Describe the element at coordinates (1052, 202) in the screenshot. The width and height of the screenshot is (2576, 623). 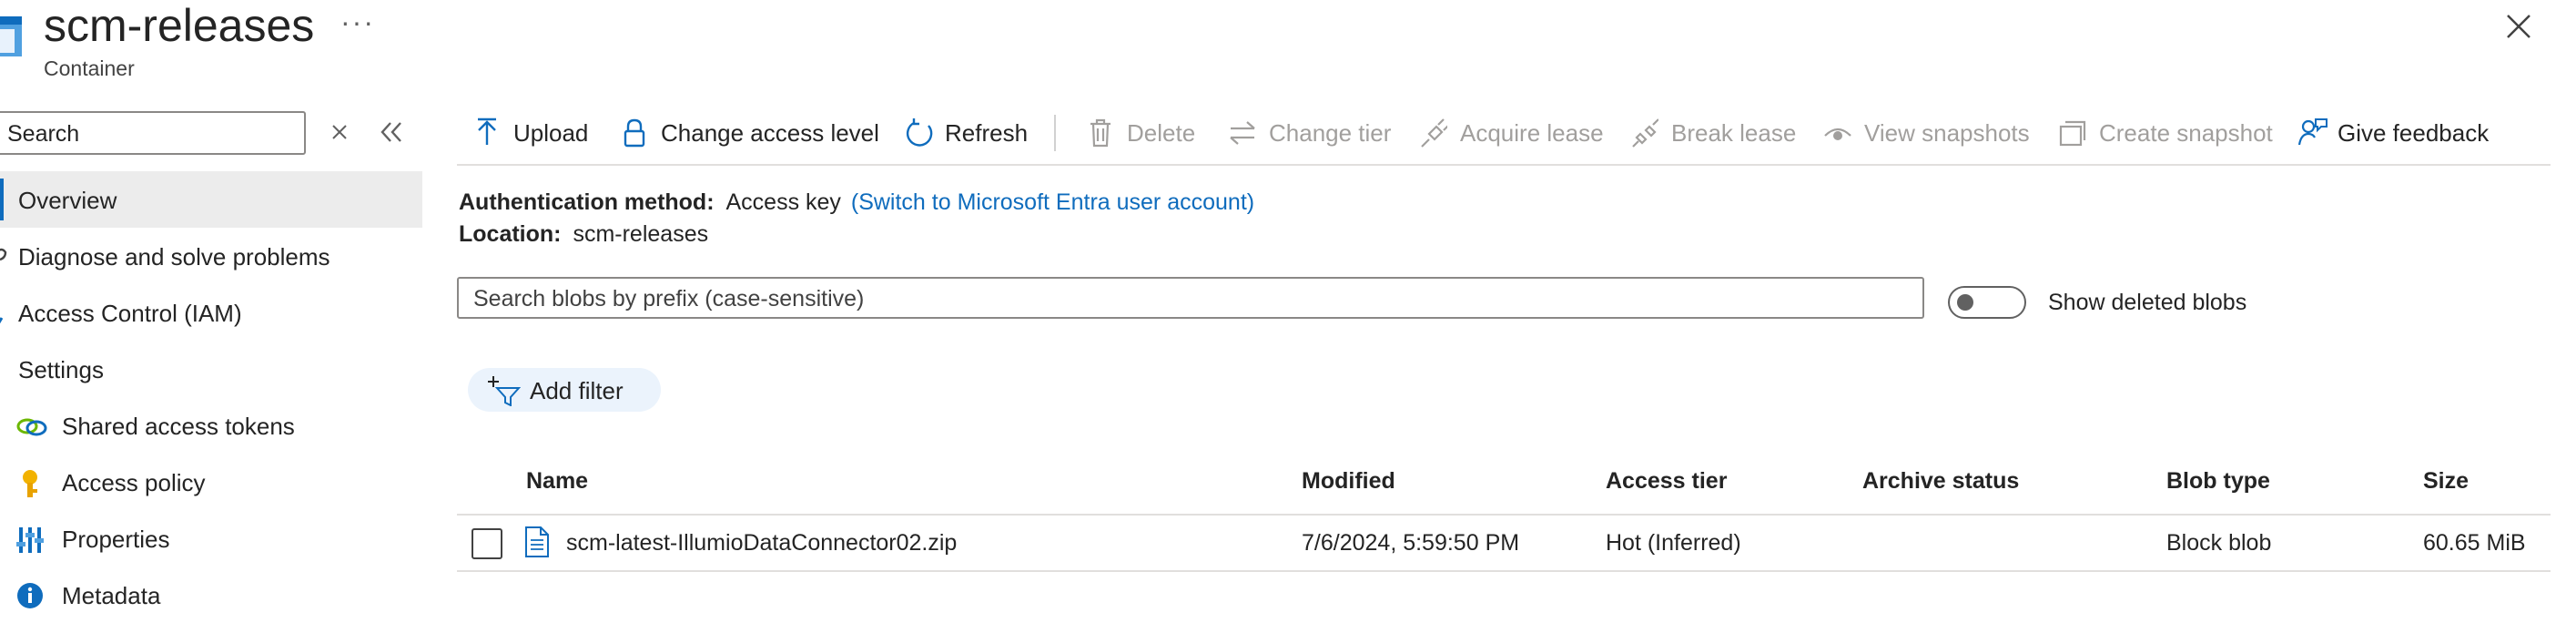
I see `switch-auth-link: (Switch to Microsoft Entra user account)` at that location.